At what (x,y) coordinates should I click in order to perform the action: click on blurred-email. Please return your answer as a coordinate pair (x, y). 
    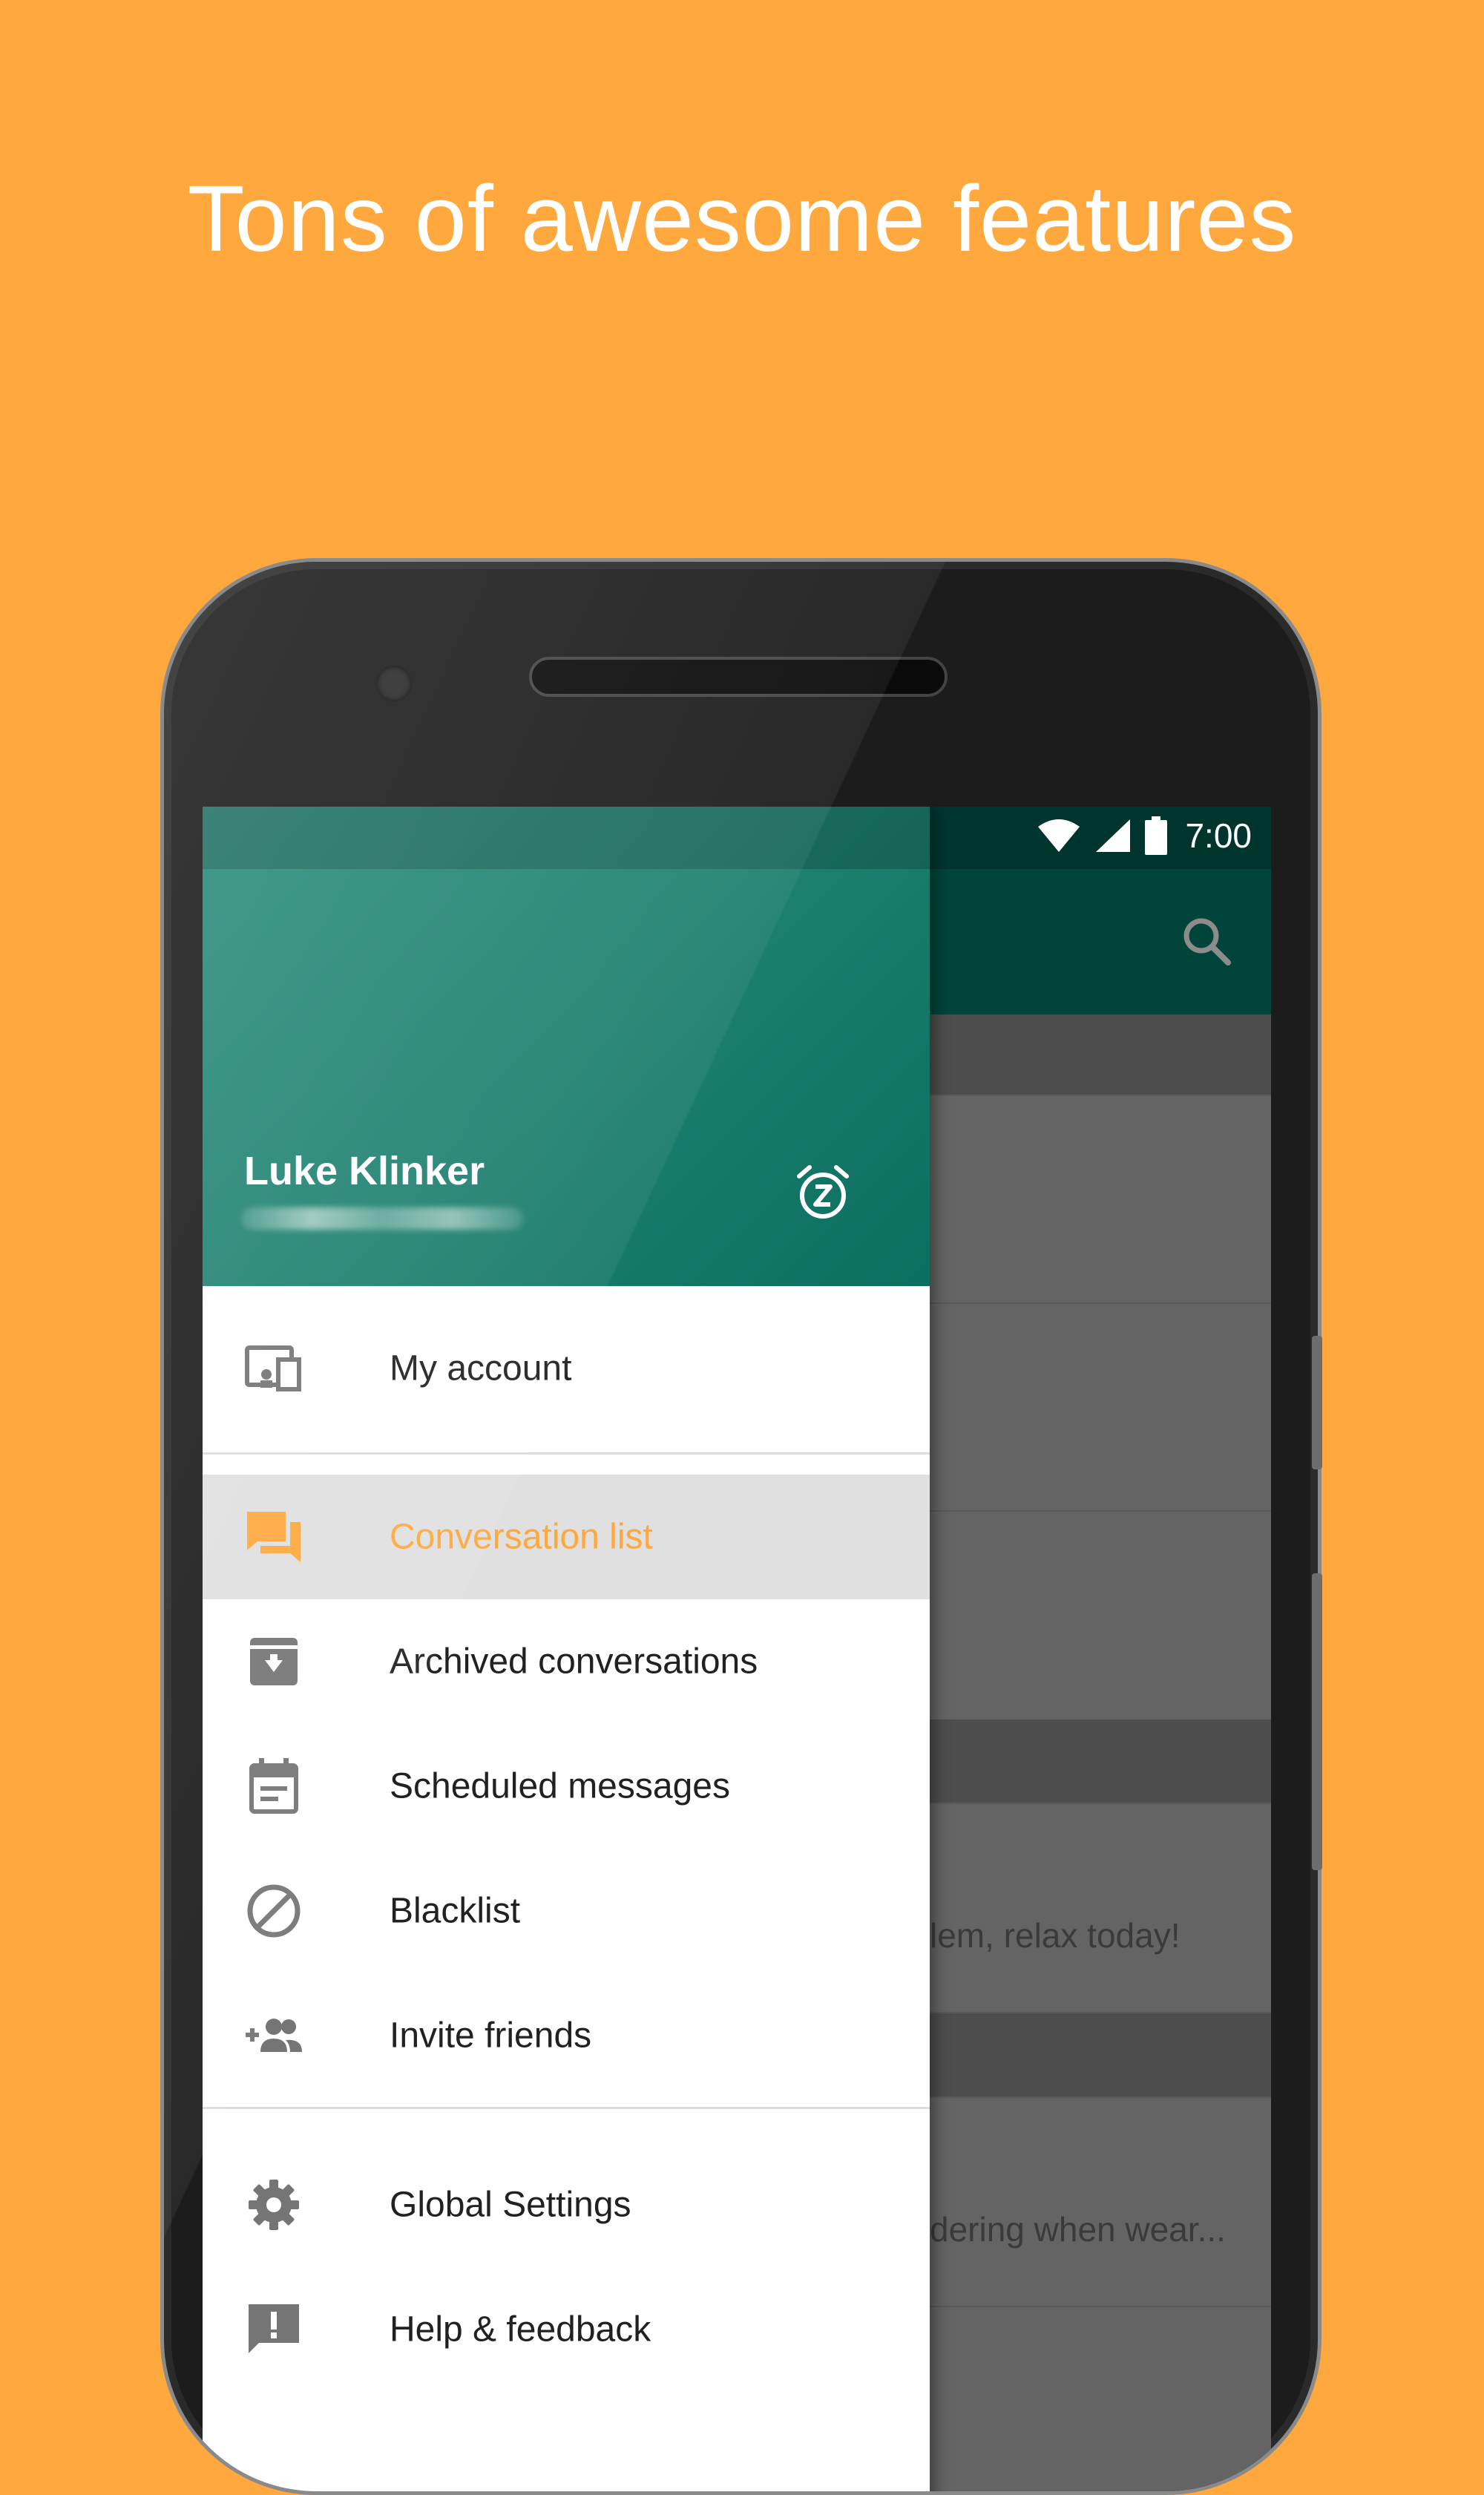
    Looking at the image, I should click on (382, 1218).